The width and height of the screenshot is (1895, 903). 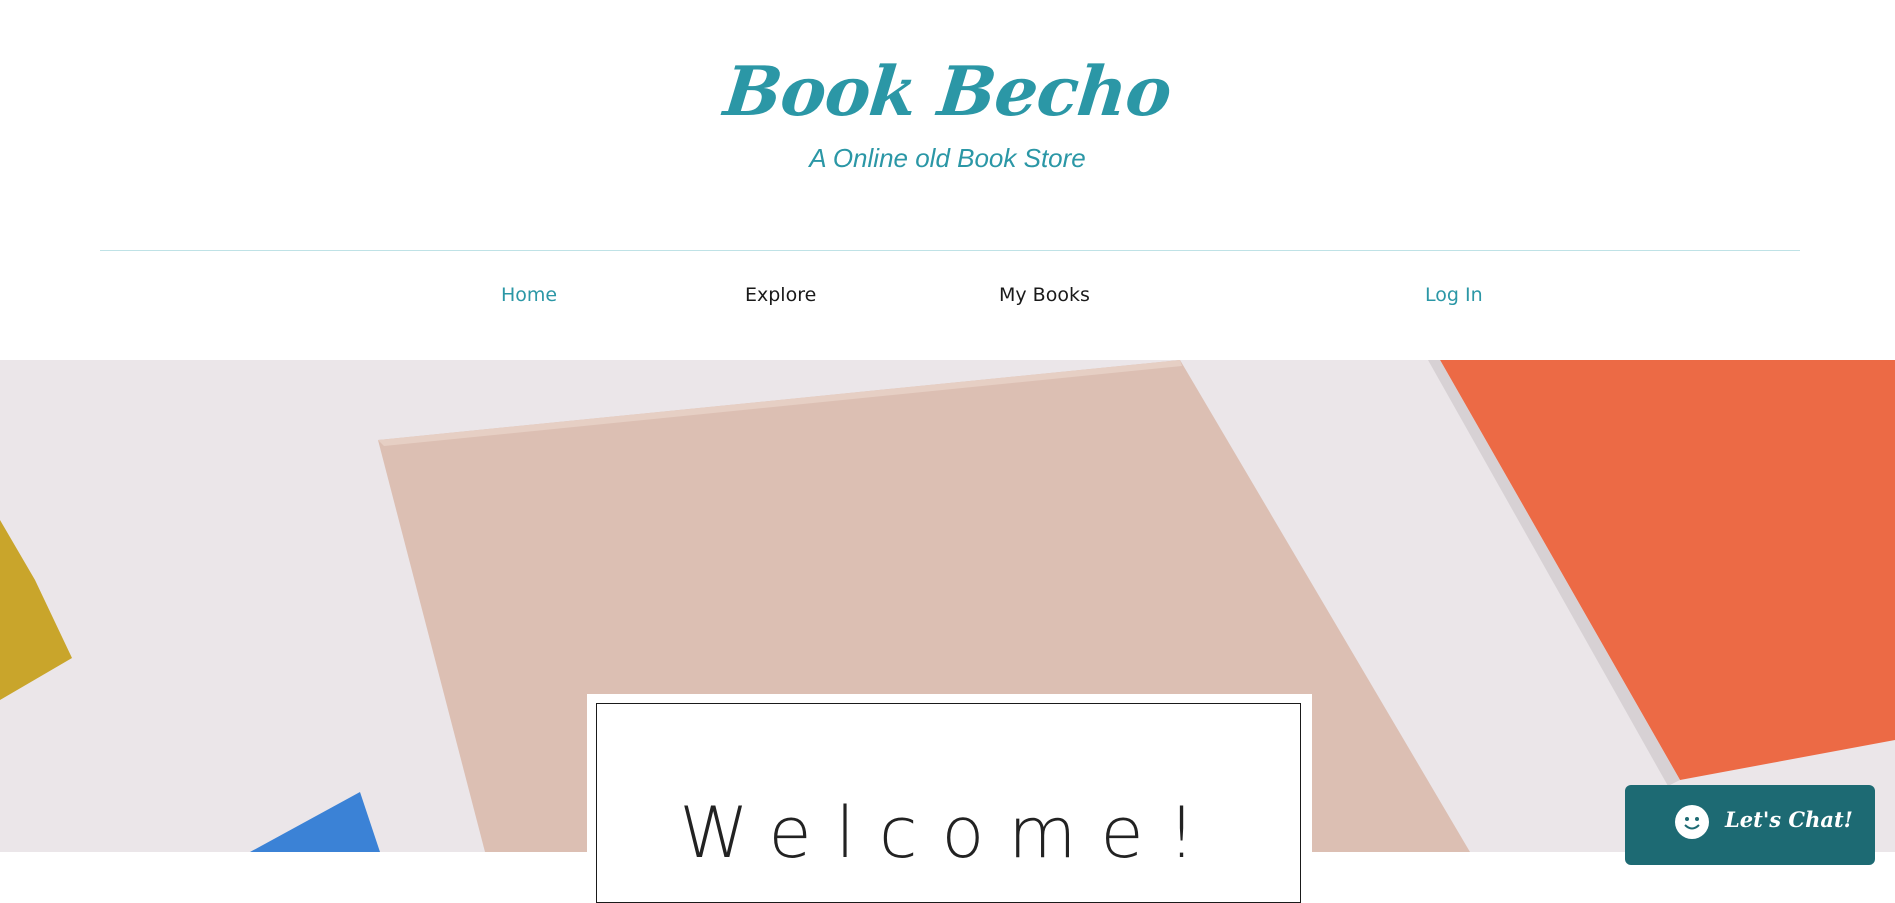 I want to click on smiley-chat-icon, so click(x=1692, y=822).